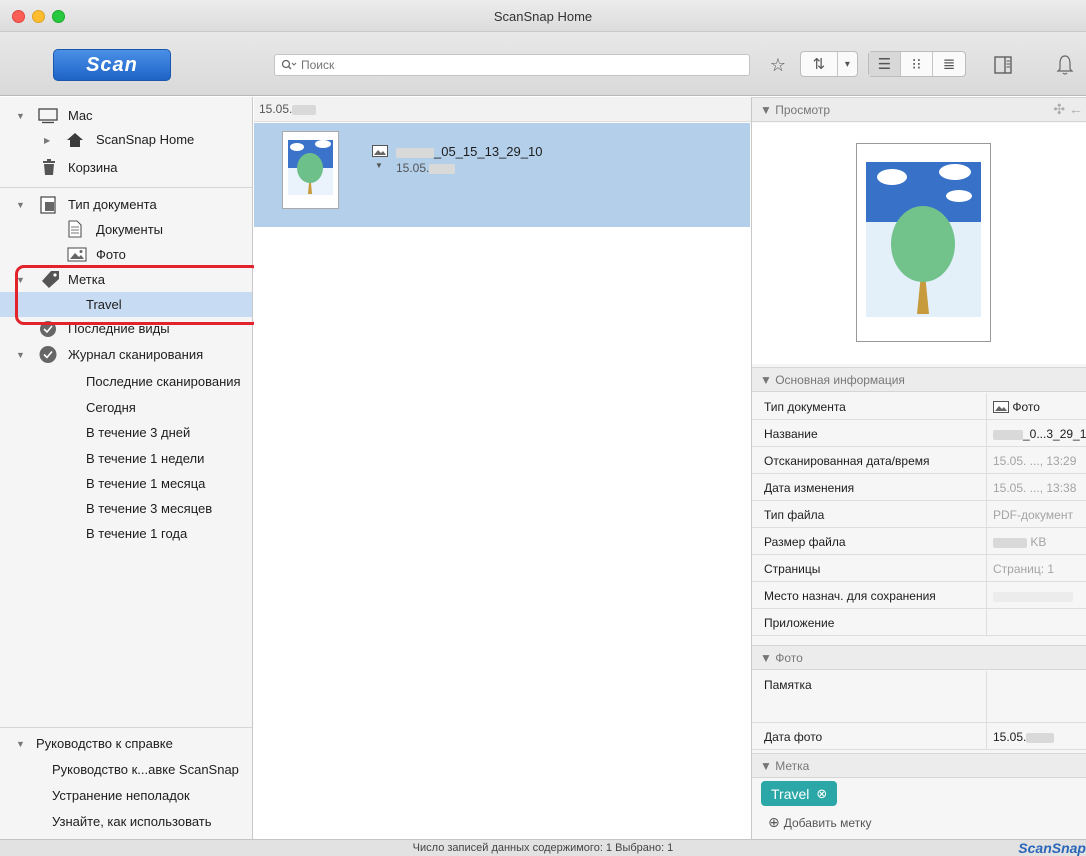 This screenshot has width=1086, height=856. I want to click on sort-dropdown-icon: ▾, so click(847, 64).